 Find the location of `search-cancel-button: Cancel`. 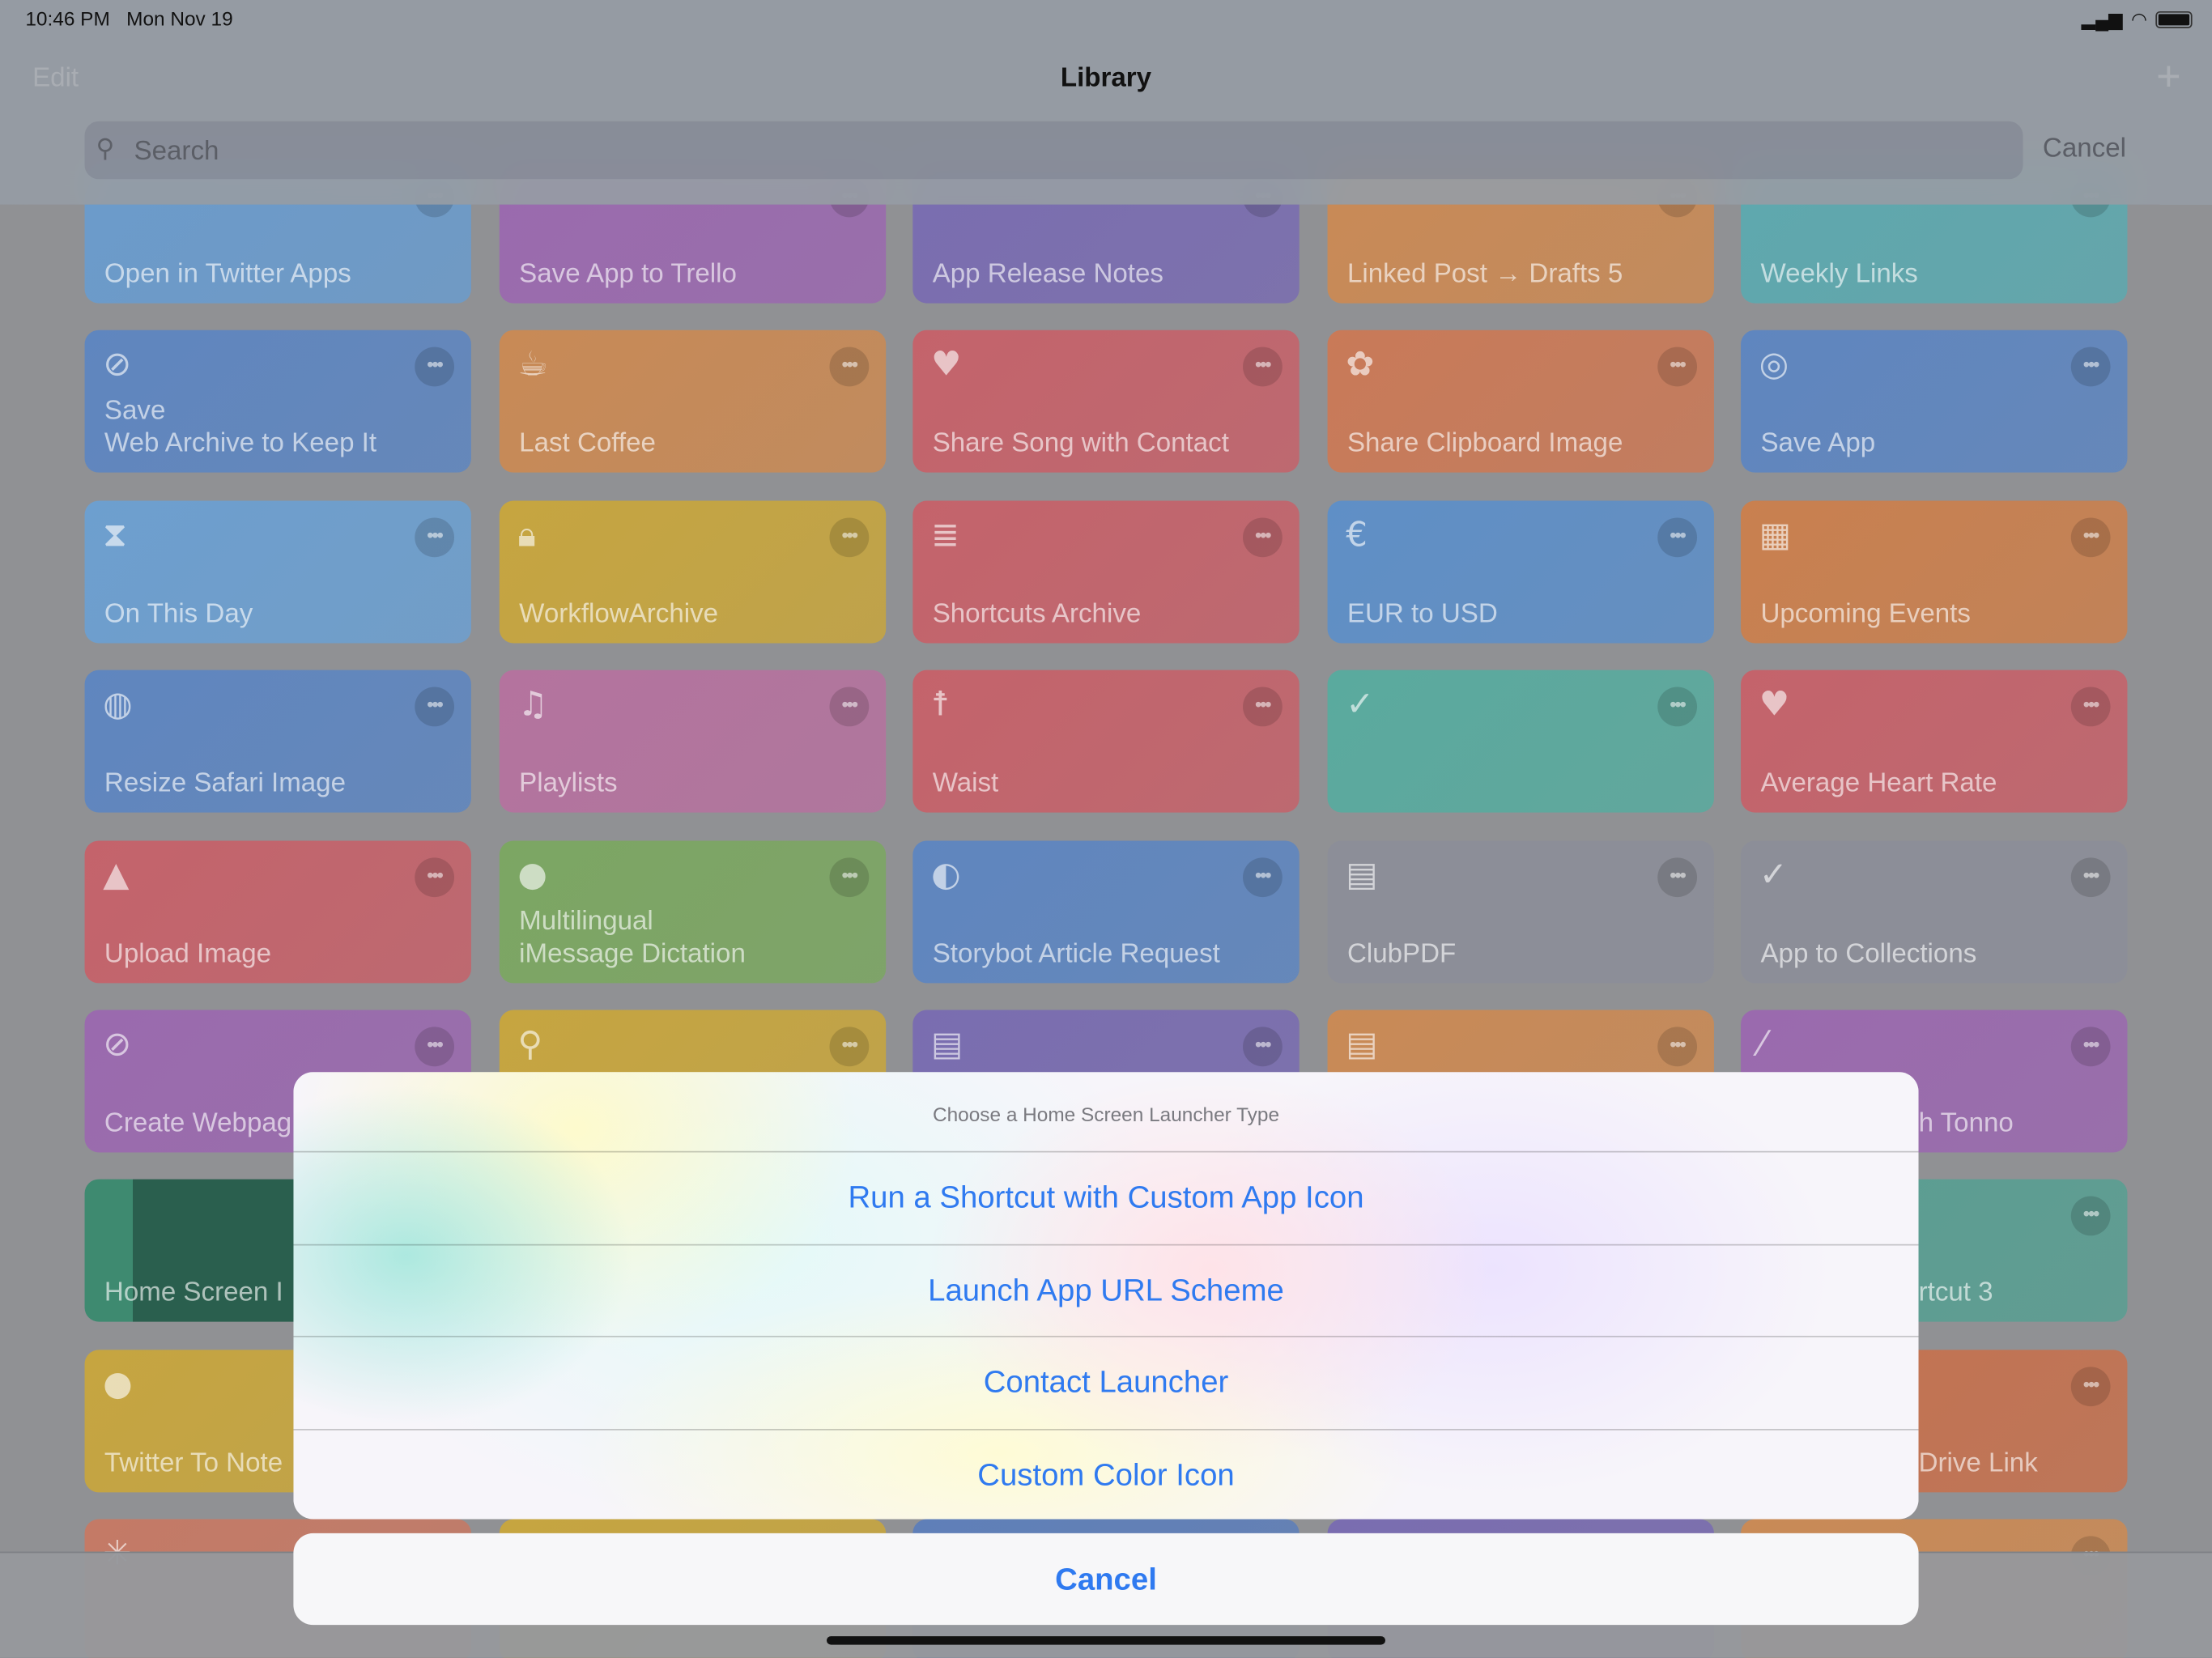

search-cancel-button: Cancel is located at coordinates (2084, 149).